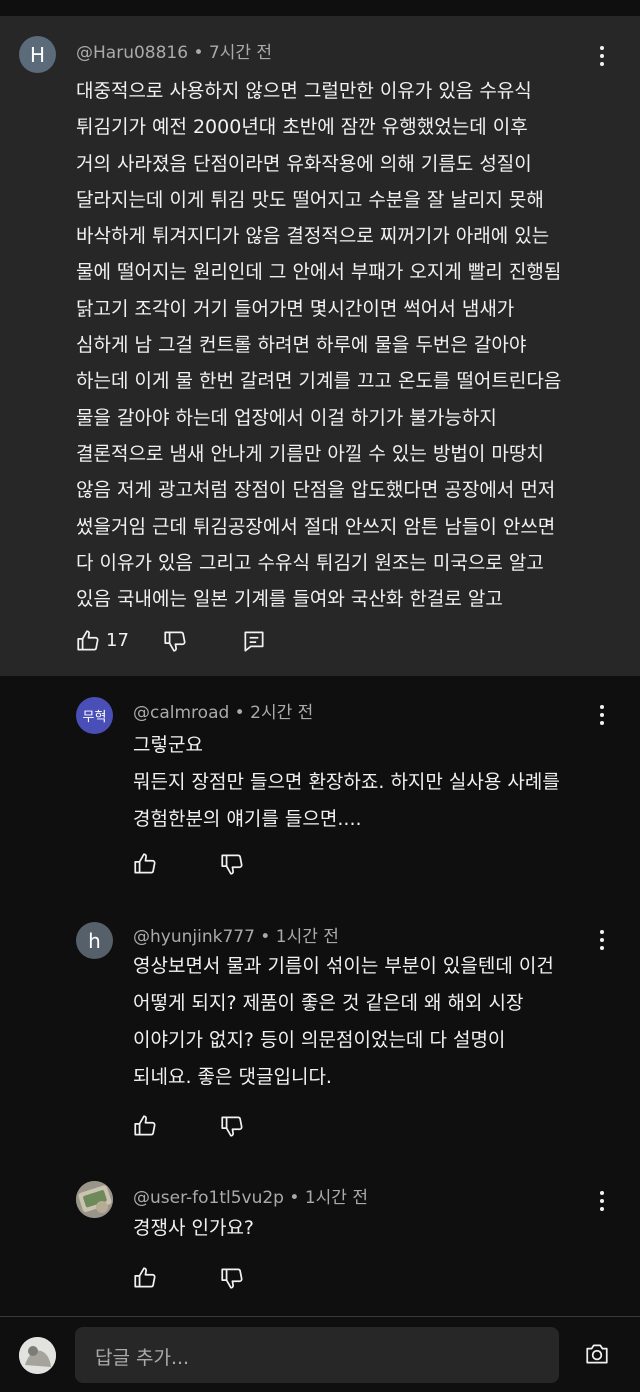  I want to click on comment-time: 7시간 전, so click(240, 53).